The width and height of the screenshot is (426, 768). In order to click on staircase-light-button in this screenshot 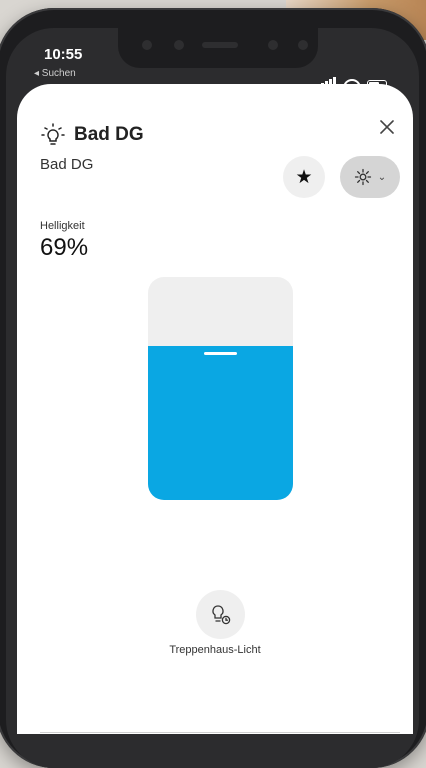, I will do `click(220, 614)`.